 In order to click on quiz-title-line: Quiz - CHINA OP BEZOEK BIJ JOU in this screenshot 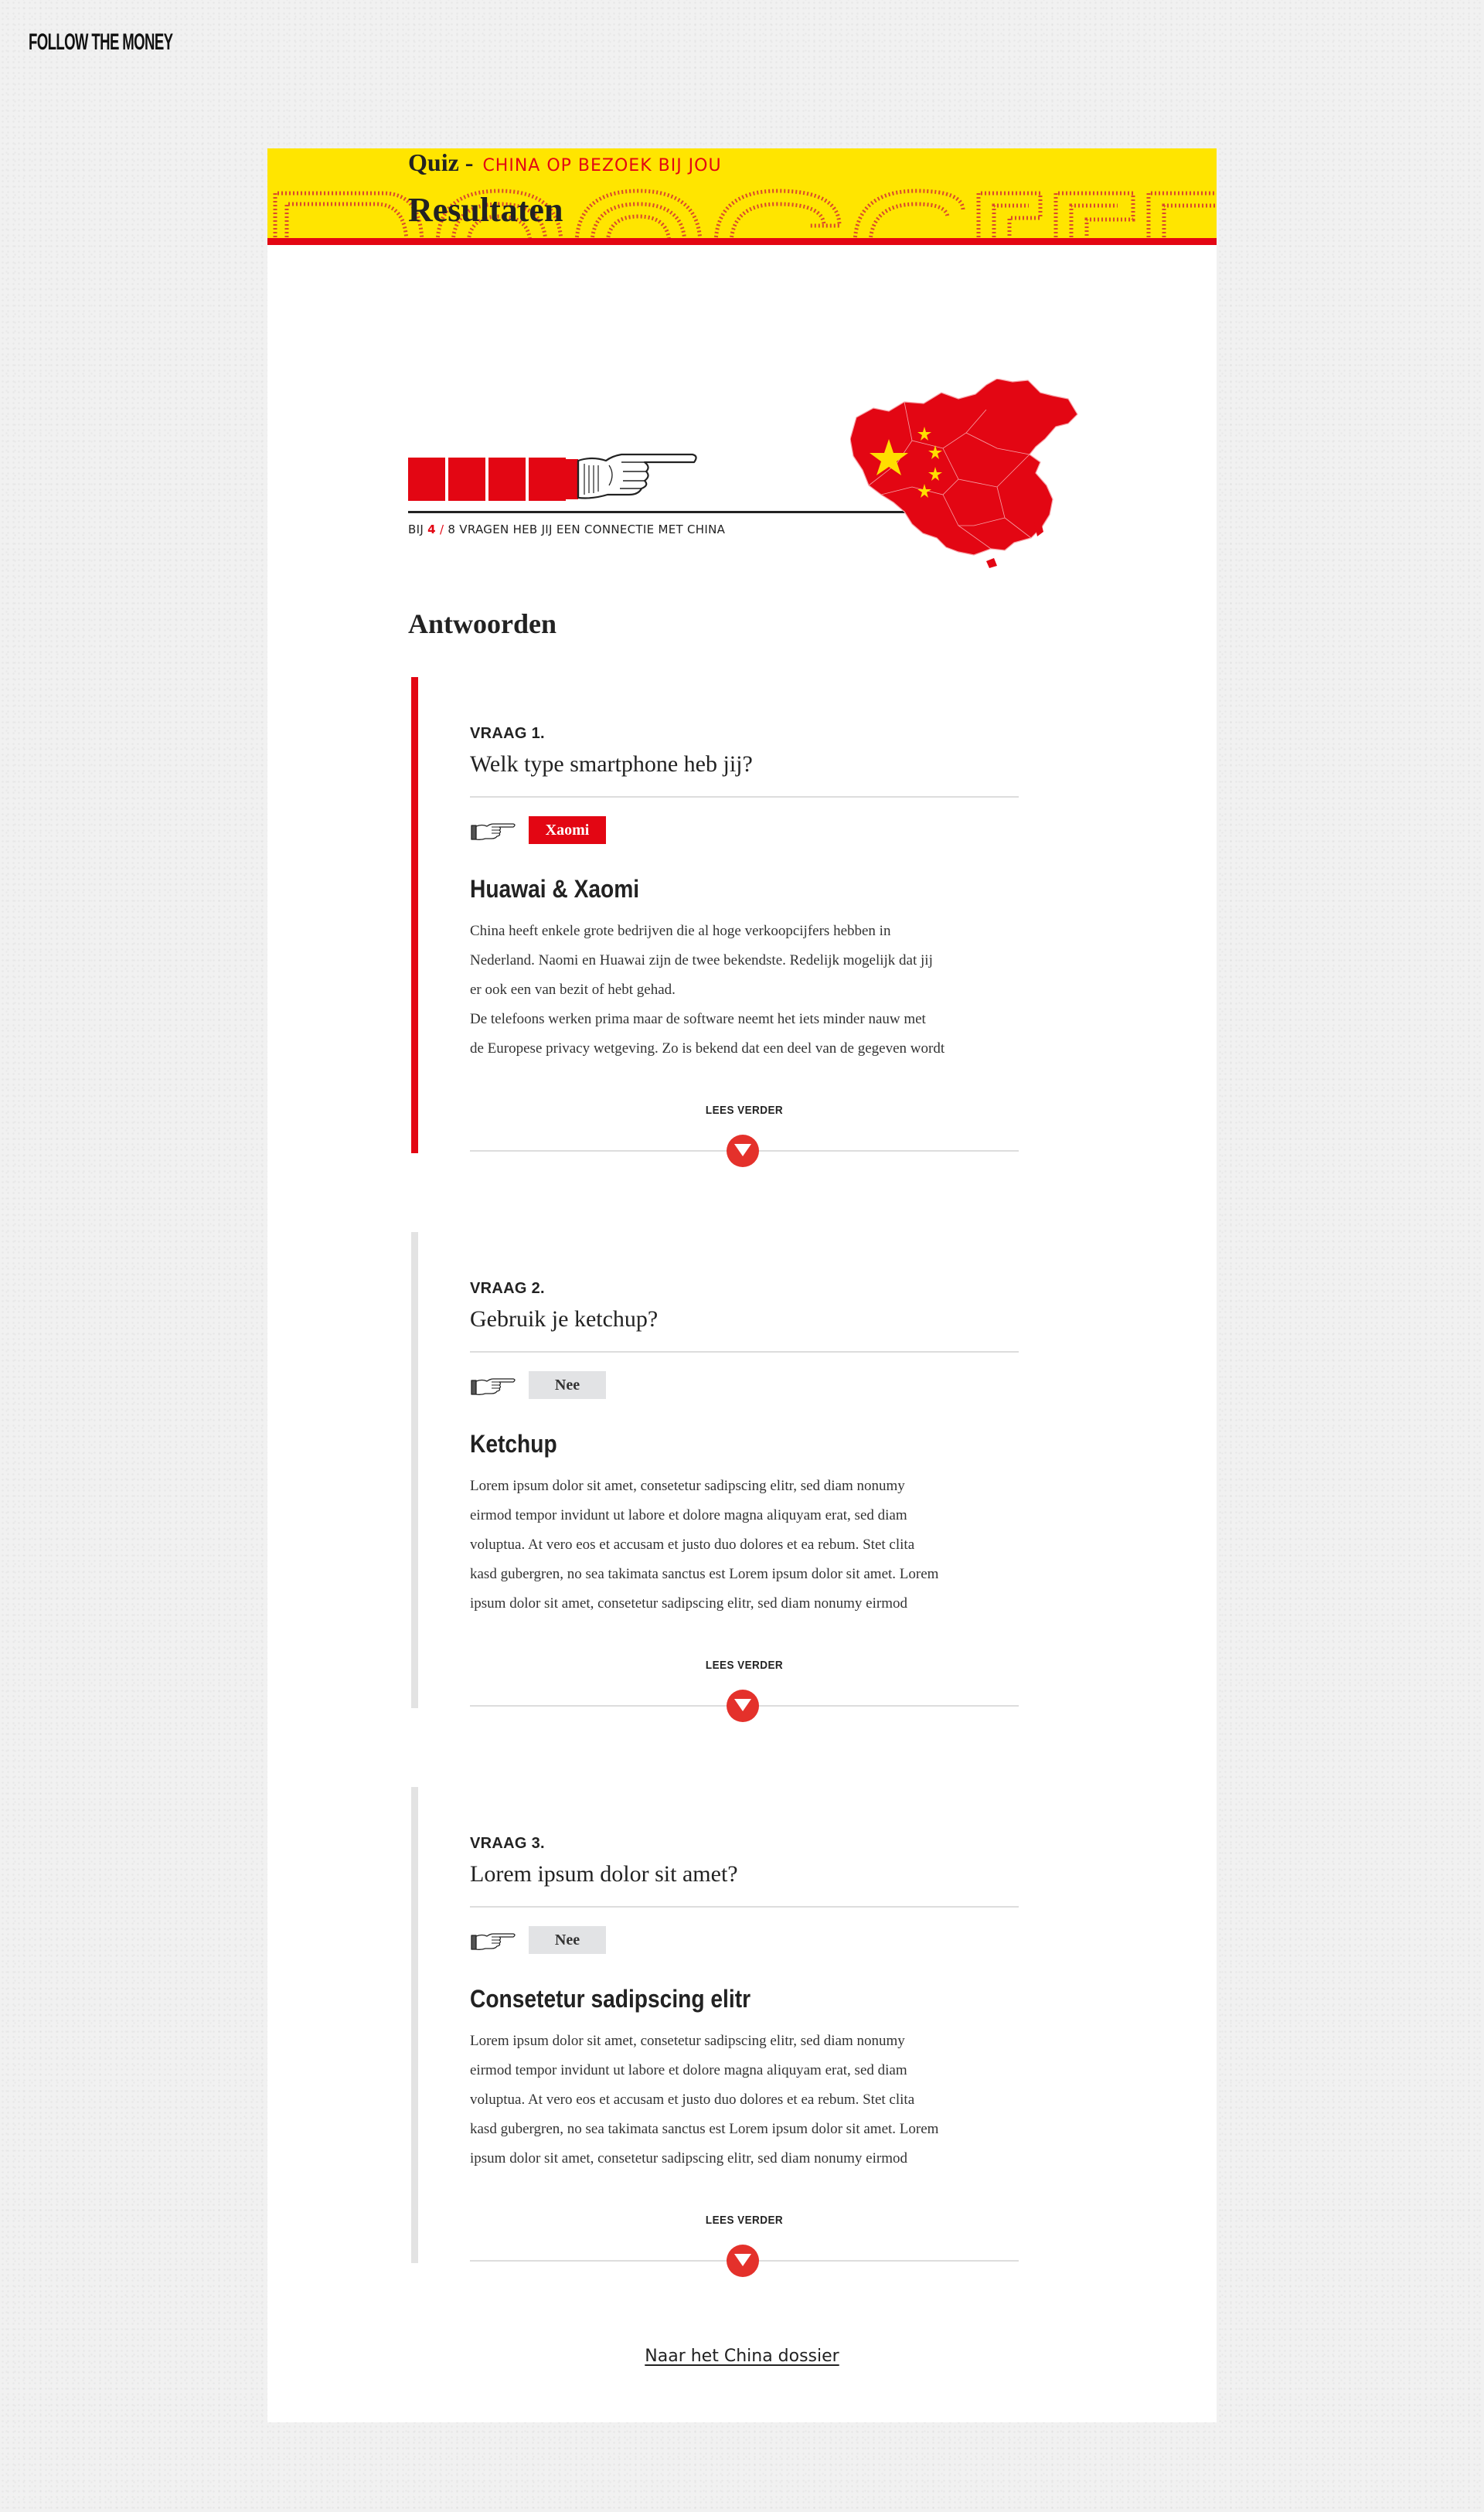, I will do `click(565, 163)`.